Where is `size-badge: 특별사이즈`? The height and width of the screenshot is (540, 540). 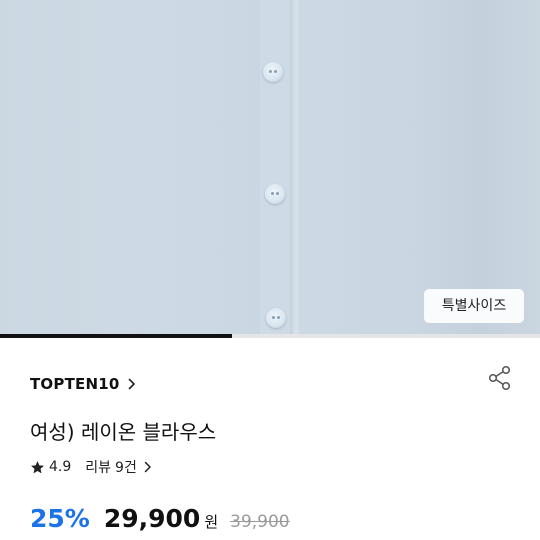
size-badge: 특별사이즈 is located at coordinates (474, 306).